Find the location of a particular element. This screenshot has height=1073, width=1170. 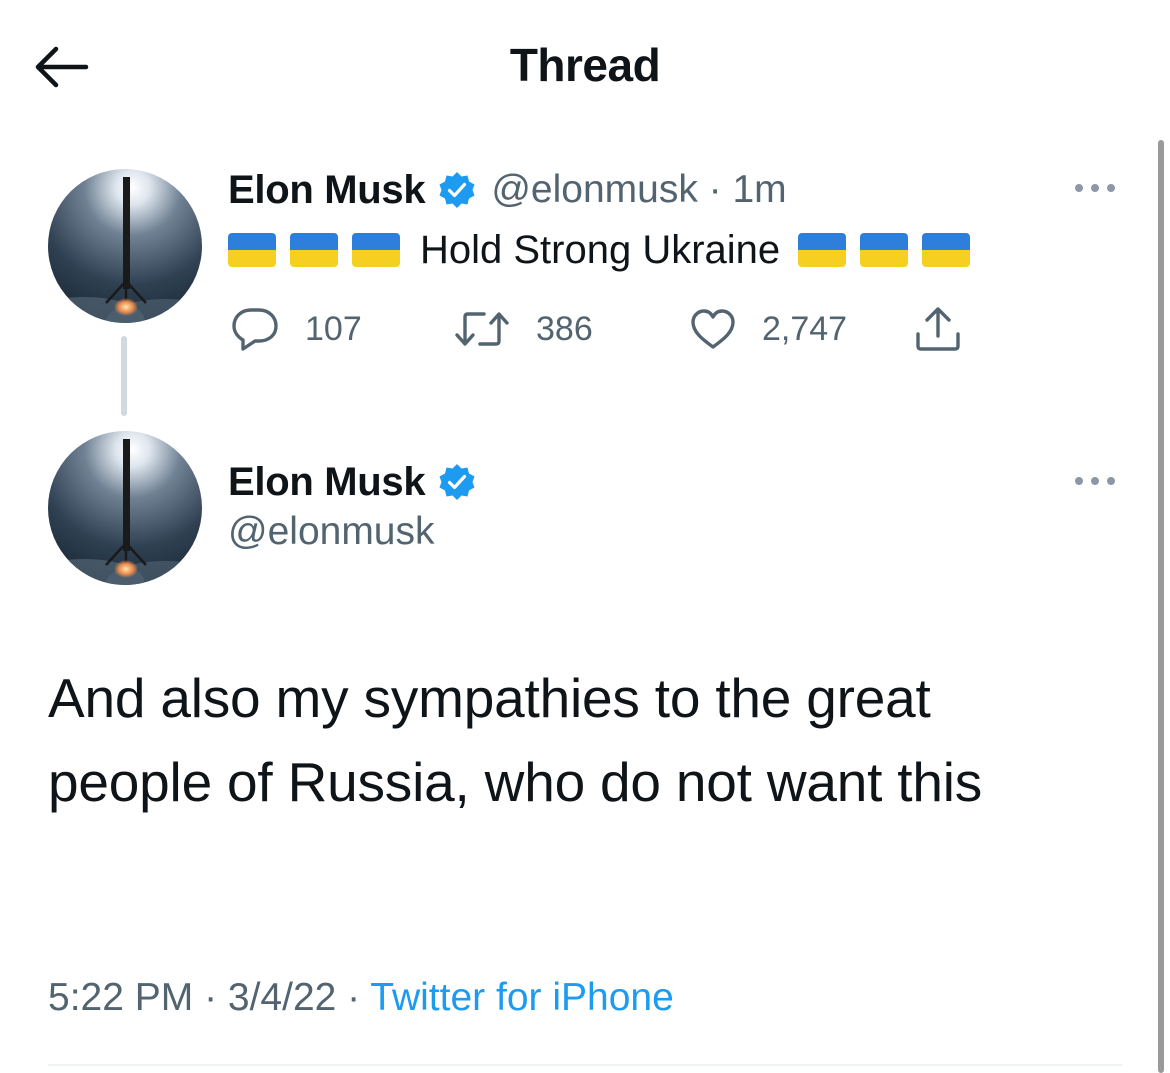

tweet-timestamp: 5:22 PM · 3/4/22 · is located at coordinates (209, 997).